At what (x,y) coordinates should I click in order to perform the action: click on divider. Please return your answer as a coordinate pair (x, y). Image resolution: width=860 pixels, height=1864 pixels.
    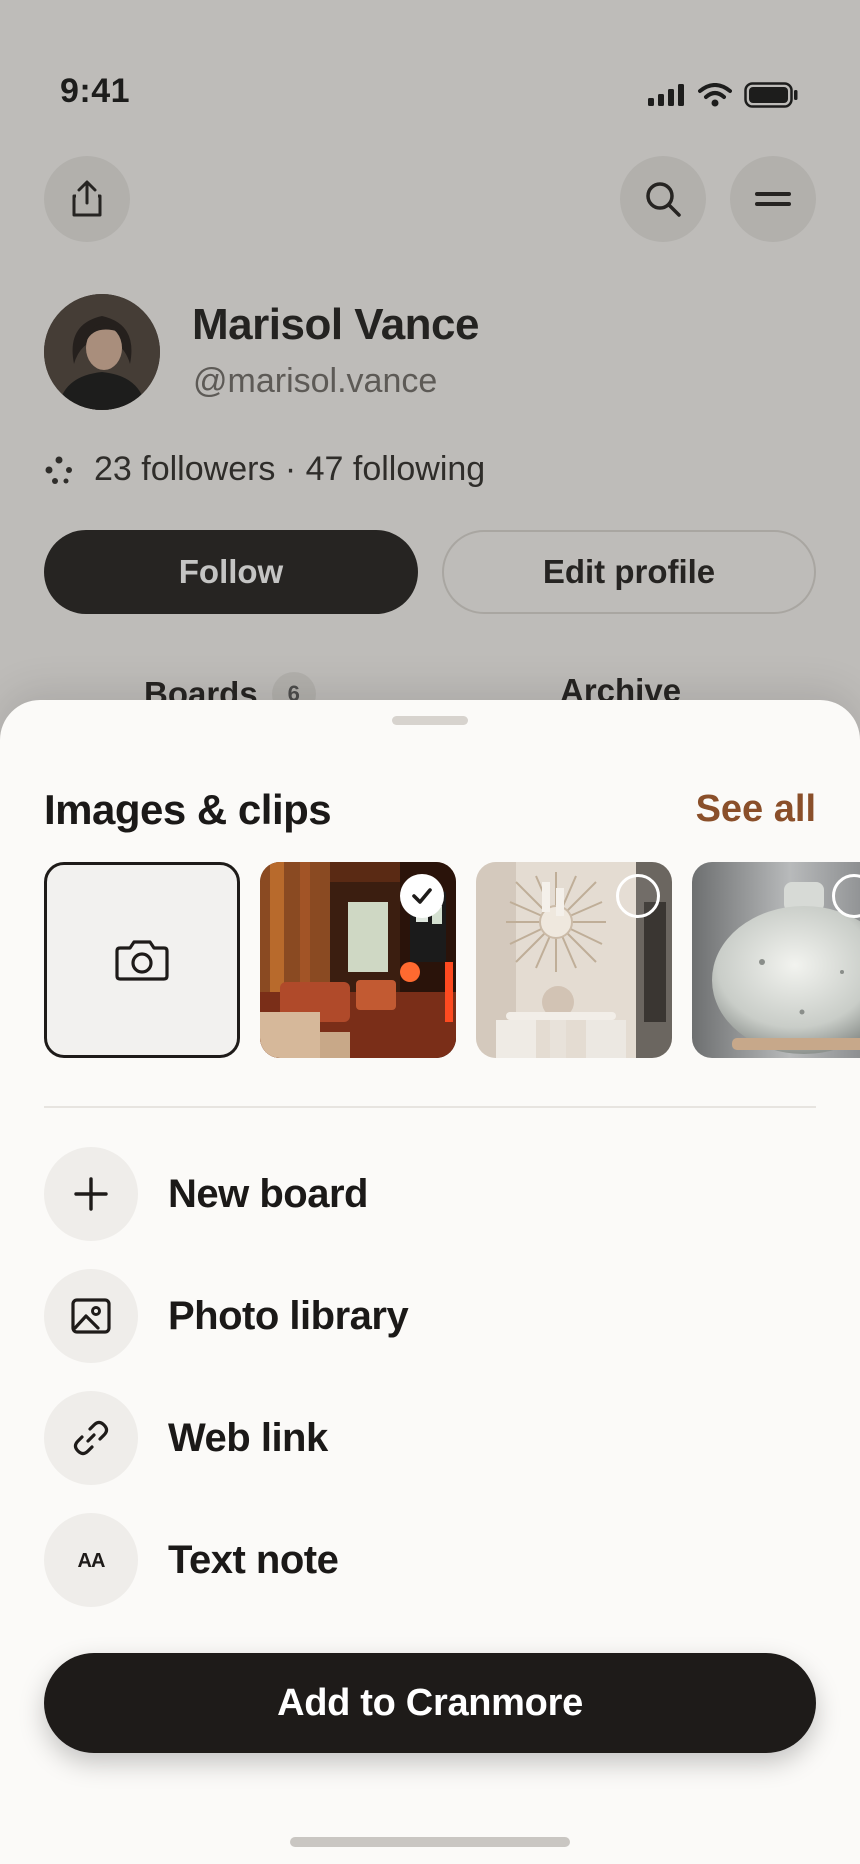
    Looking at the image, I should click on (430, 1107).